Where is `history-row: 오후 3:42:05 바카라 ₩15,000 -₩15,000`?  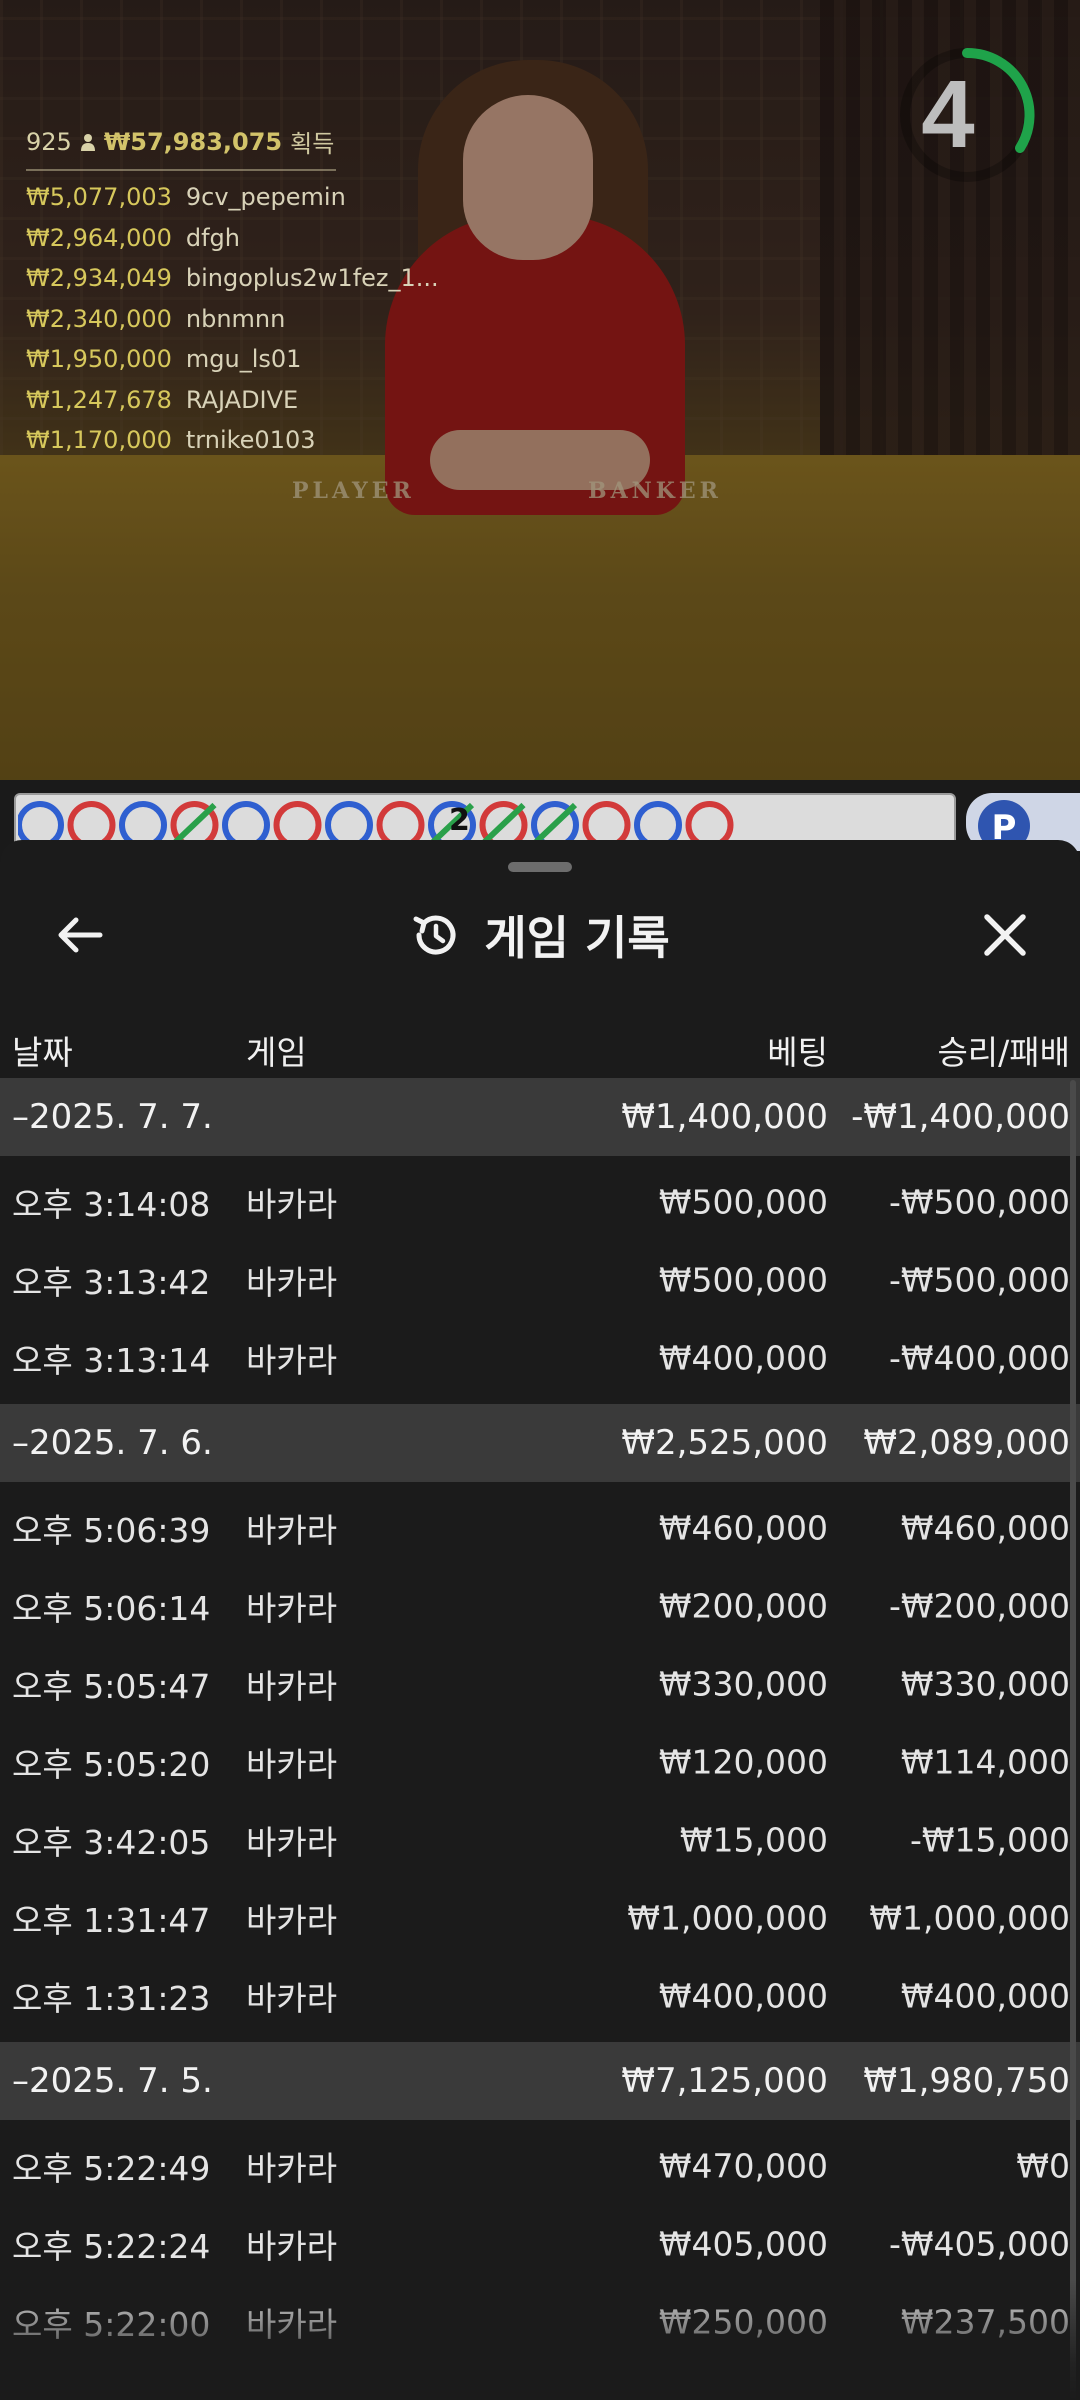
history-row: 오후 3:42:05 바카라 ₩15,000 -₩15,000 is located at coordinates (540, 1840).